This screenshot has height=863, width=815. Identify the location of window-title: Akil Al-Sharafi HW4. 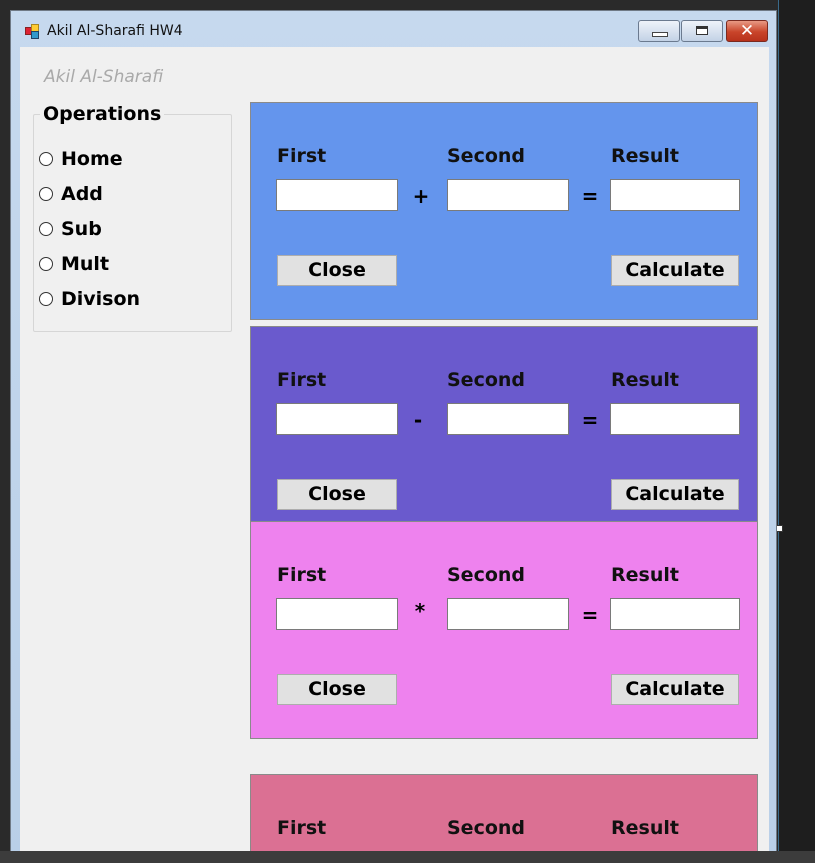
(115, 31).